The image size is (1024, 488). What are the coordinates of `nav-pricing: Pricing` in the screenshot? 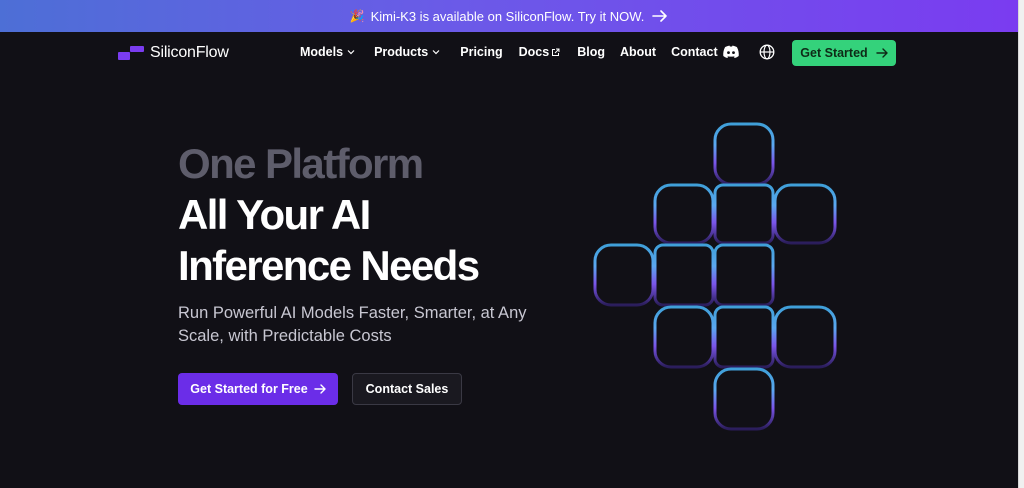 It's located at (481, 52).